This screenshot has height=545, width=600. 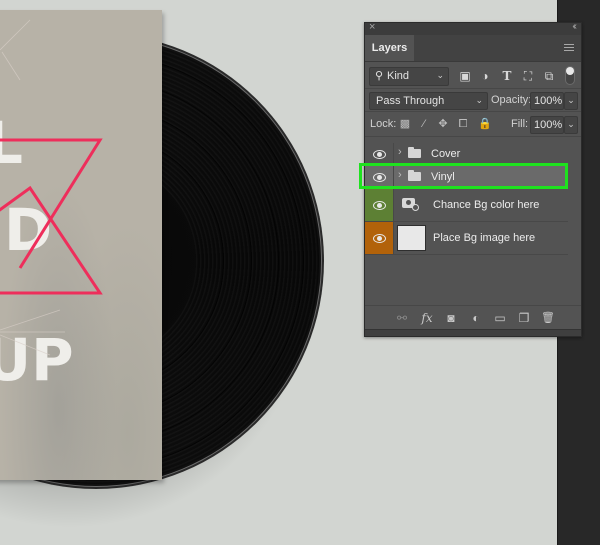 What do you see at coordinates (443, 124) in the screenshot?
I see `lock-position-icon: ✥` at bounding box center [443, 124].